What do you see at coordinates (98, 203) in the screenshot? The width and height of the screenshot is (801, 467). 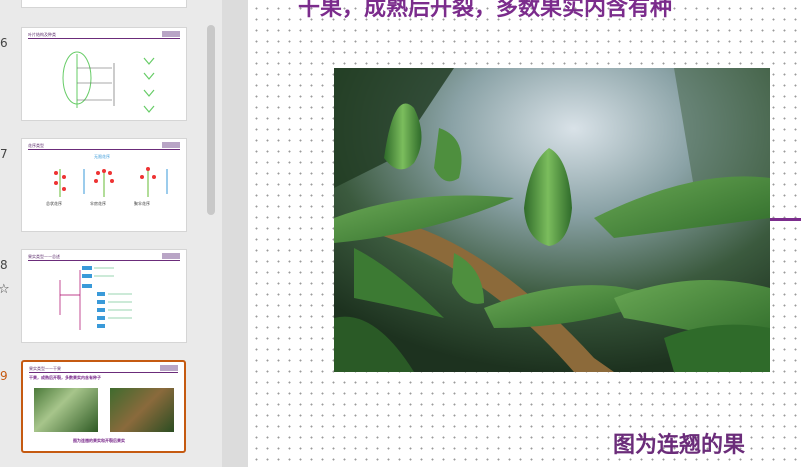 I see `thumbnail-label: 伞房花序` at bounding box center [98, 203].